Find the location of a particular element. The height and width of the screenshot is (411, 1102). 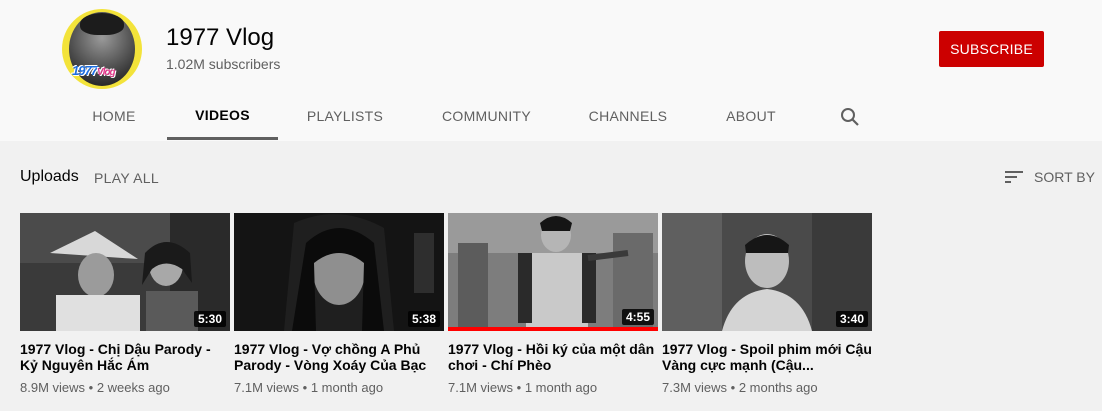

tab-home: HOME is located at coordinates (114, 116).